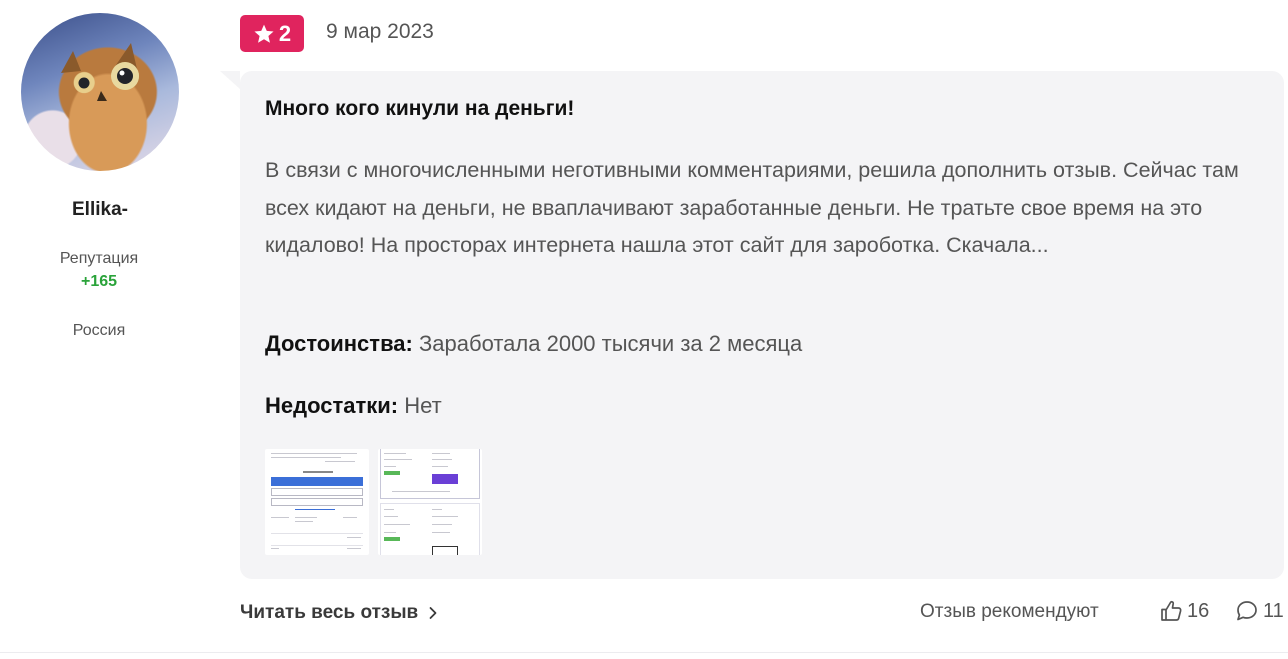  I want to click on username: Ellika-, so click(100, 210).